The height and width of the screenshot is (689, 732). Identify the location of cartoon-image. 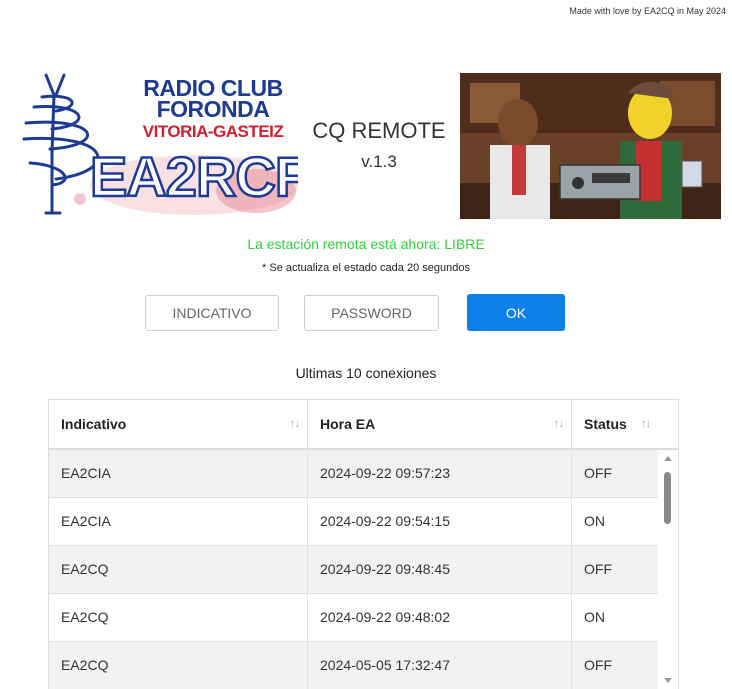
(590, 146).